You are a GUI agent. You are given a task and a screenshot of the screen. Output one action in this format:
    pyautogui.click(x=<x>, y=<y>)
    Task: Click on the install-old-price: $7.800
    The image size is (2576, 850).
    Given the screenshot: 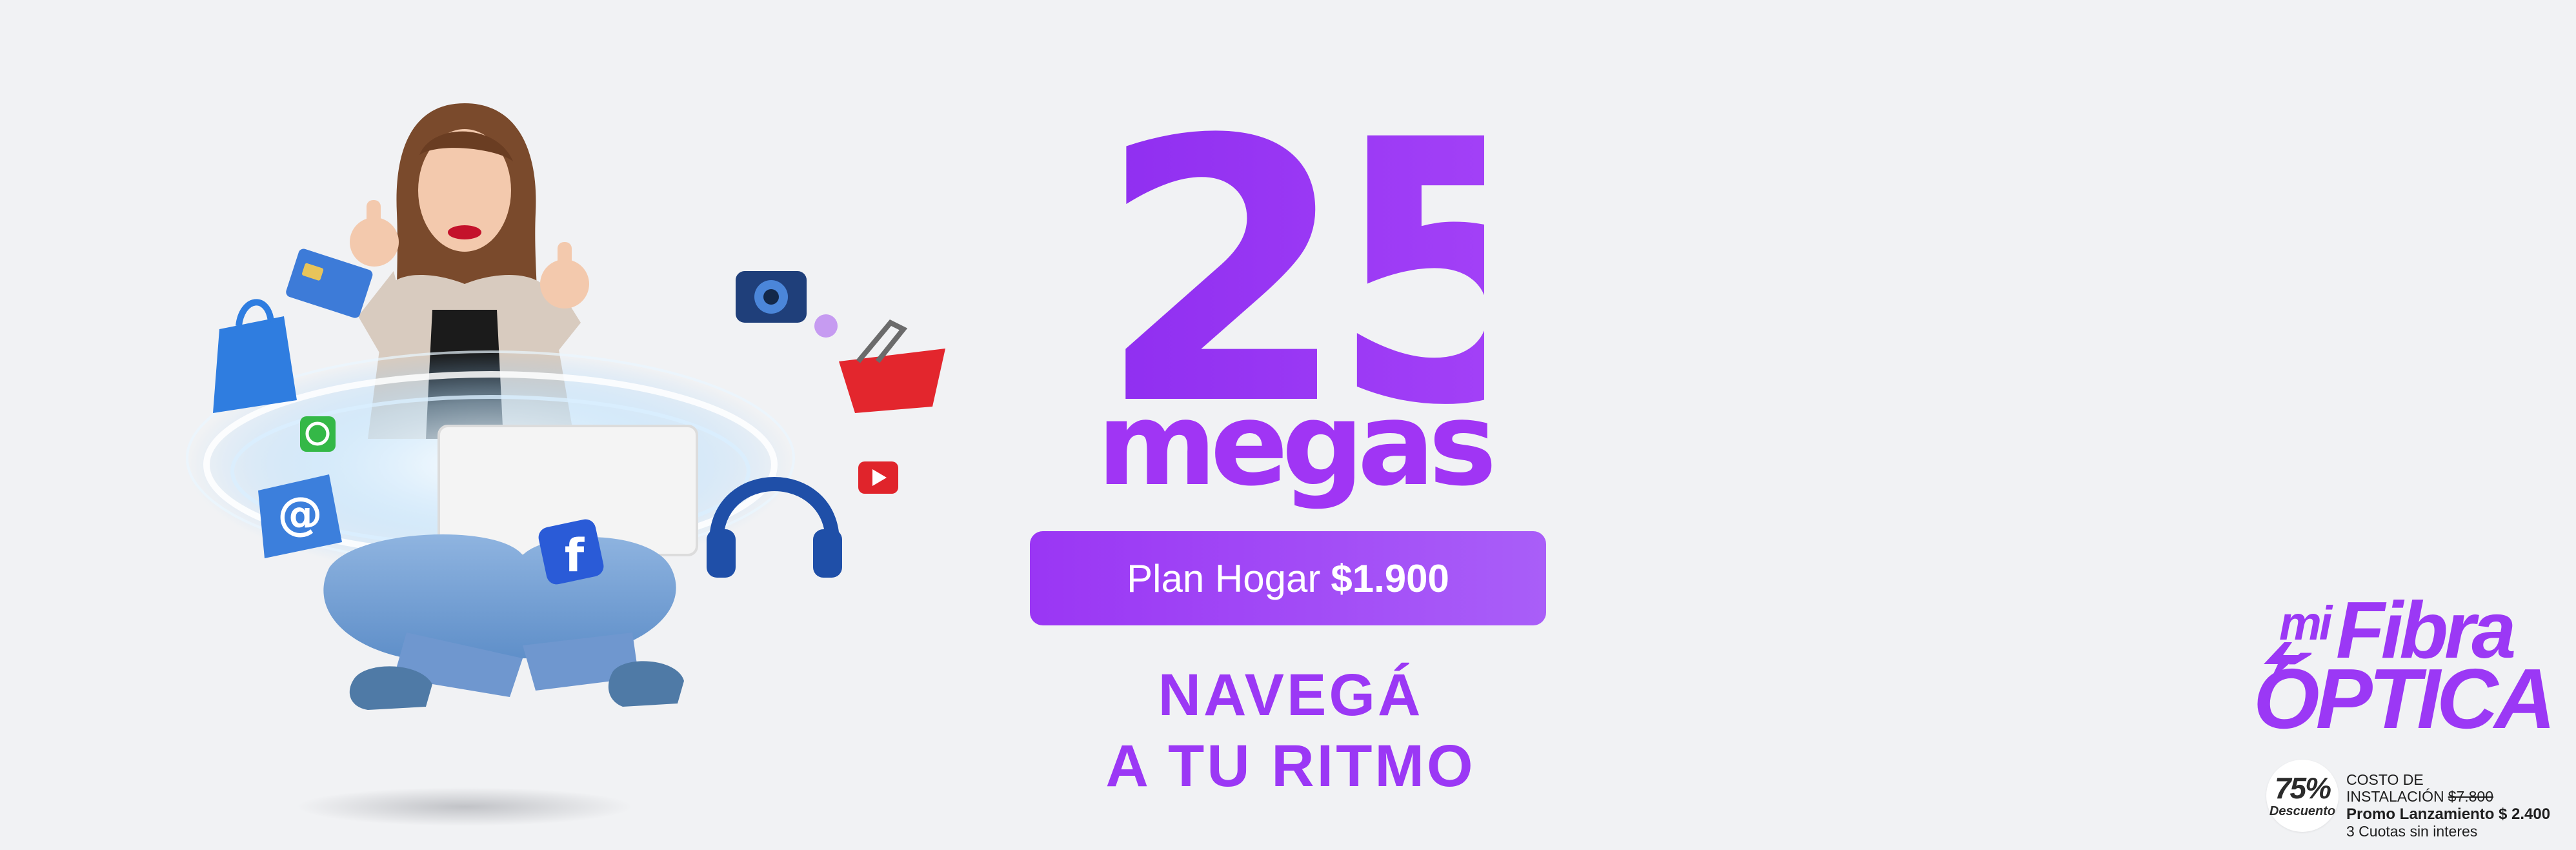 What is the action you would take?
    pyautogui.click(x=2471, y=796)
    